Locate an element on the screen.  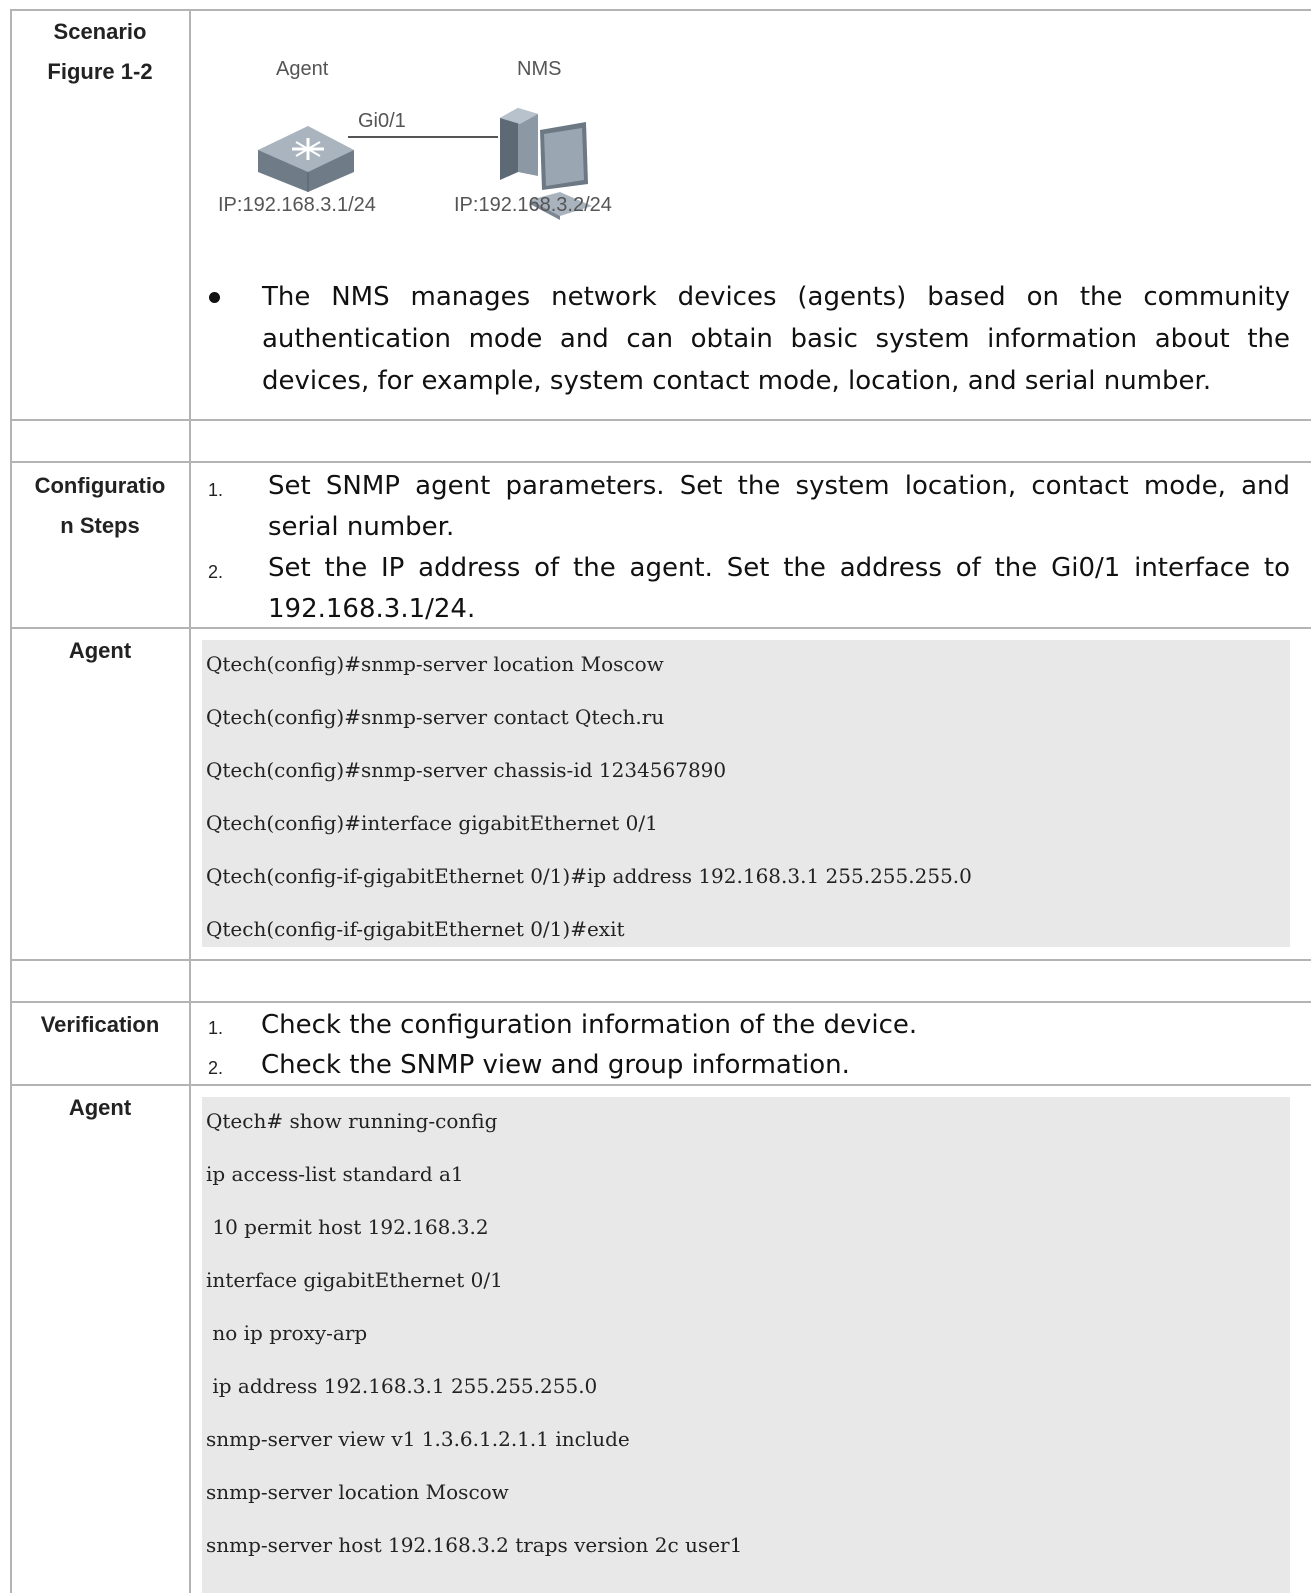
figure-agent-label: Agent is located at coordinates (302, 69).